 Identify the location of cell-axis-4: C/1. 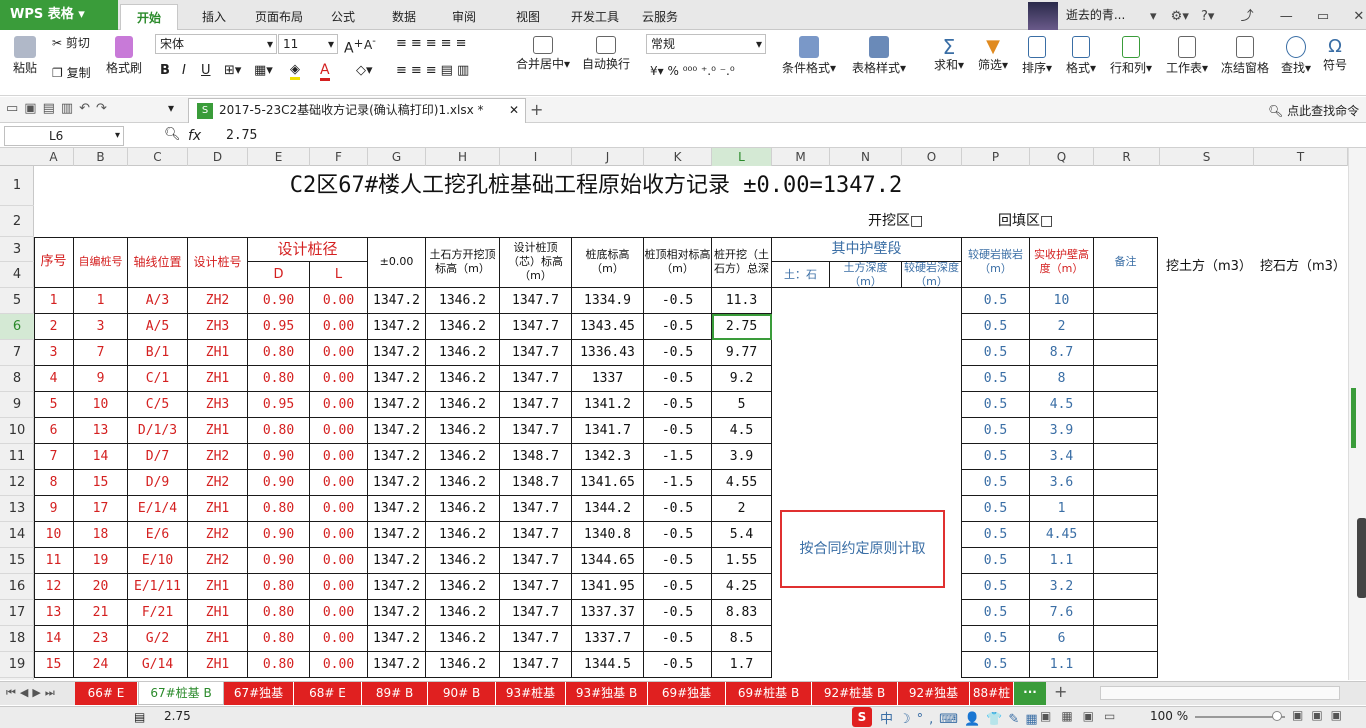
(158, 379).